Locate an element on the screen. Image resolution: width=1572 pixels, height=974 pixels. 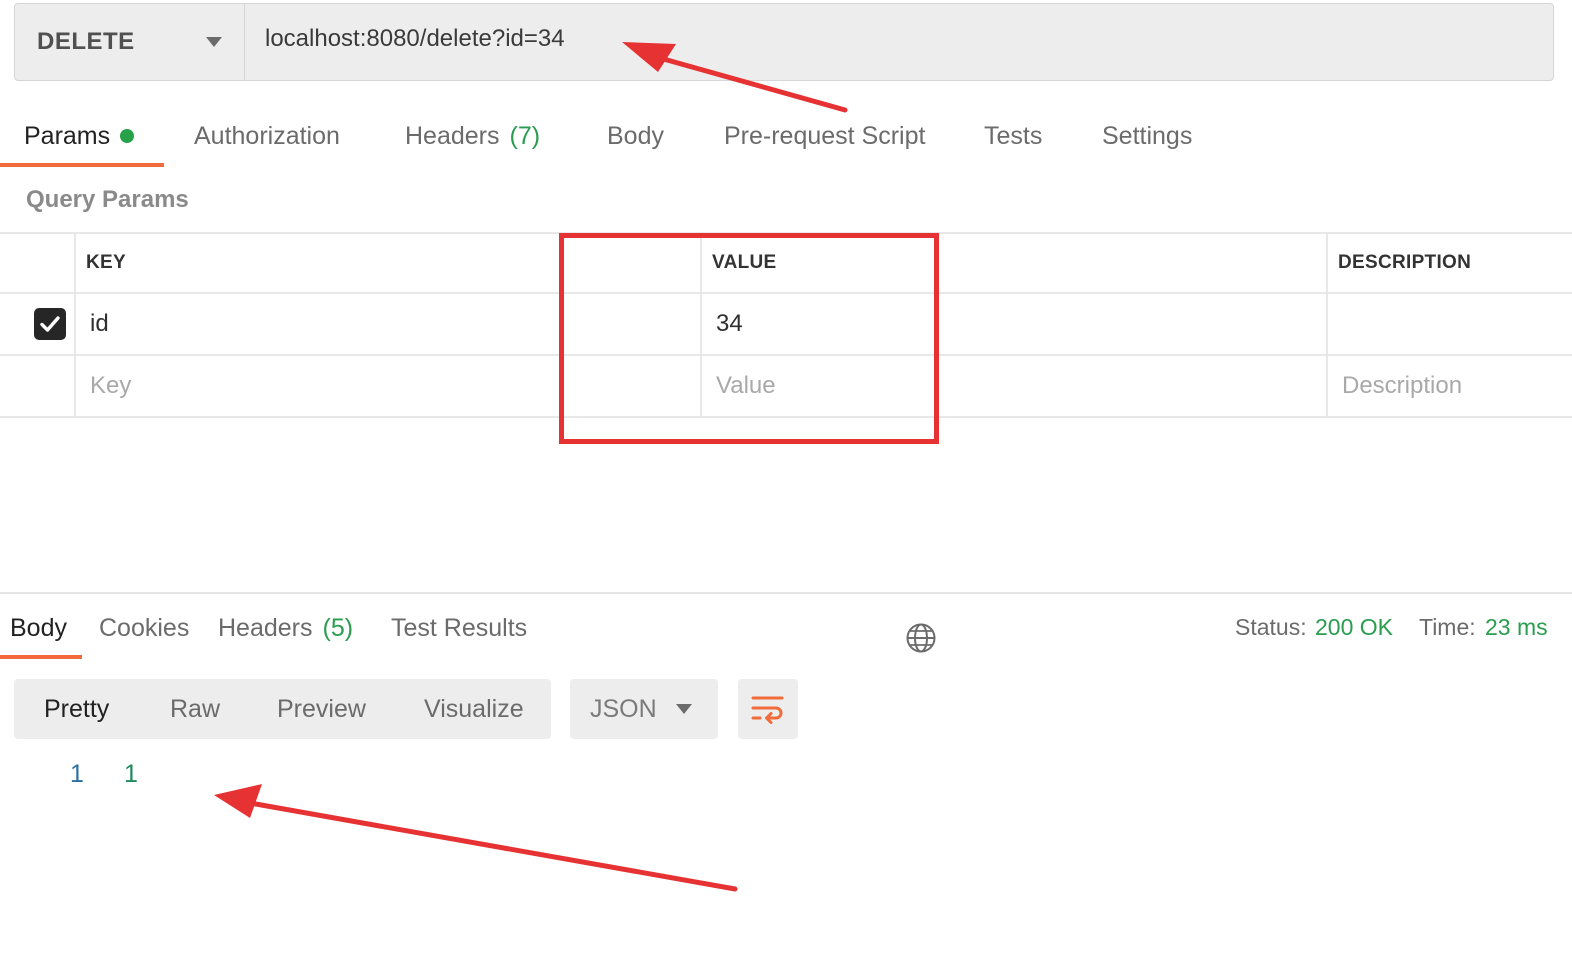
url-input is located at coordinates (899, 42).